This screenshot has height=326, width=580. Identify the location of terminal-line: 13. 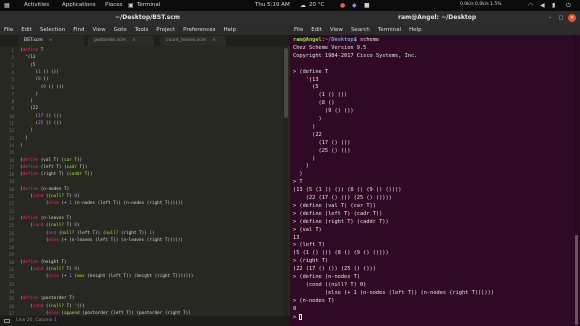
(296, 237).